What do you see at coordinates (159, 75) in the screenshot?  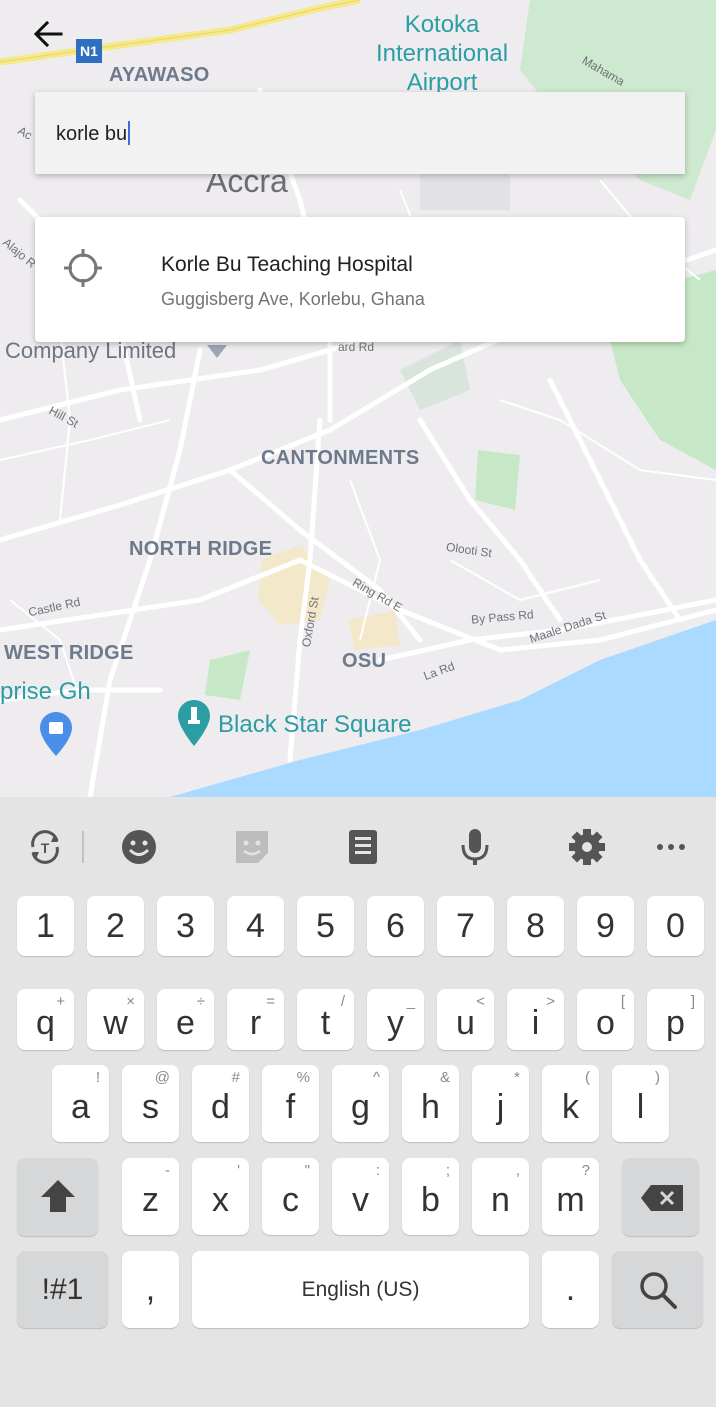 I see `label-ayawaso: AYAWASO` at bounding box center [159, 75].